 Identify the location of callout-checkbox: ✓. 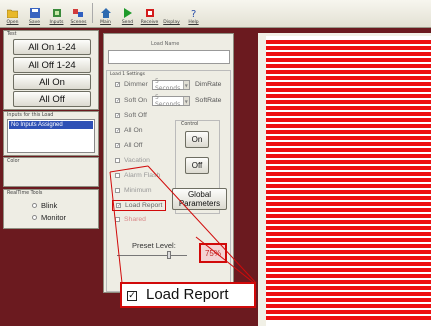
(132, 296).